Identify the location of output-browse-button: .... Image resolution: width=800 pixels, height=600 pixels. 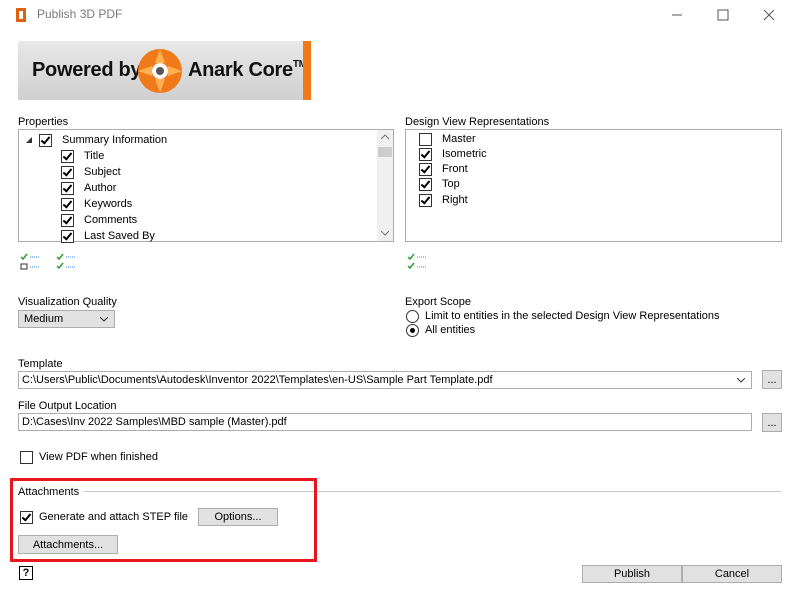
(772, 422).